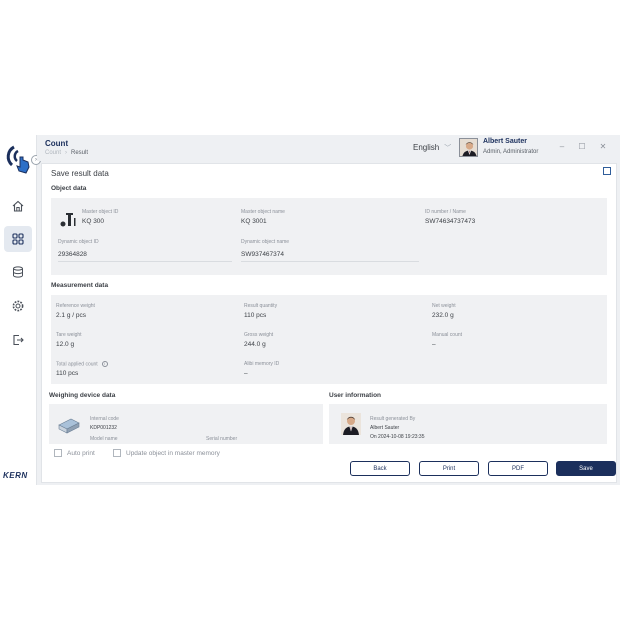 This screenshot has height=620, width=620. I want to click on app-logo-icon, so click(19, 159).